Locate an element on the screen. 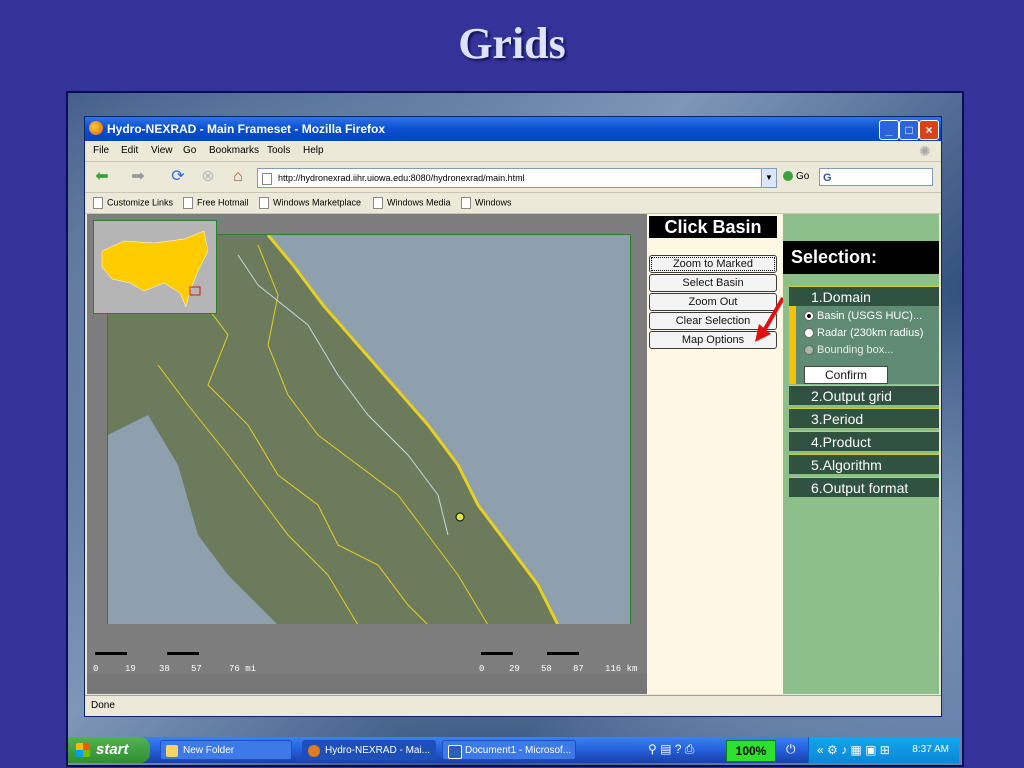 This screenshot has width=1024, height=768. scale-tick: 58 is located at coordinates (546, 669).